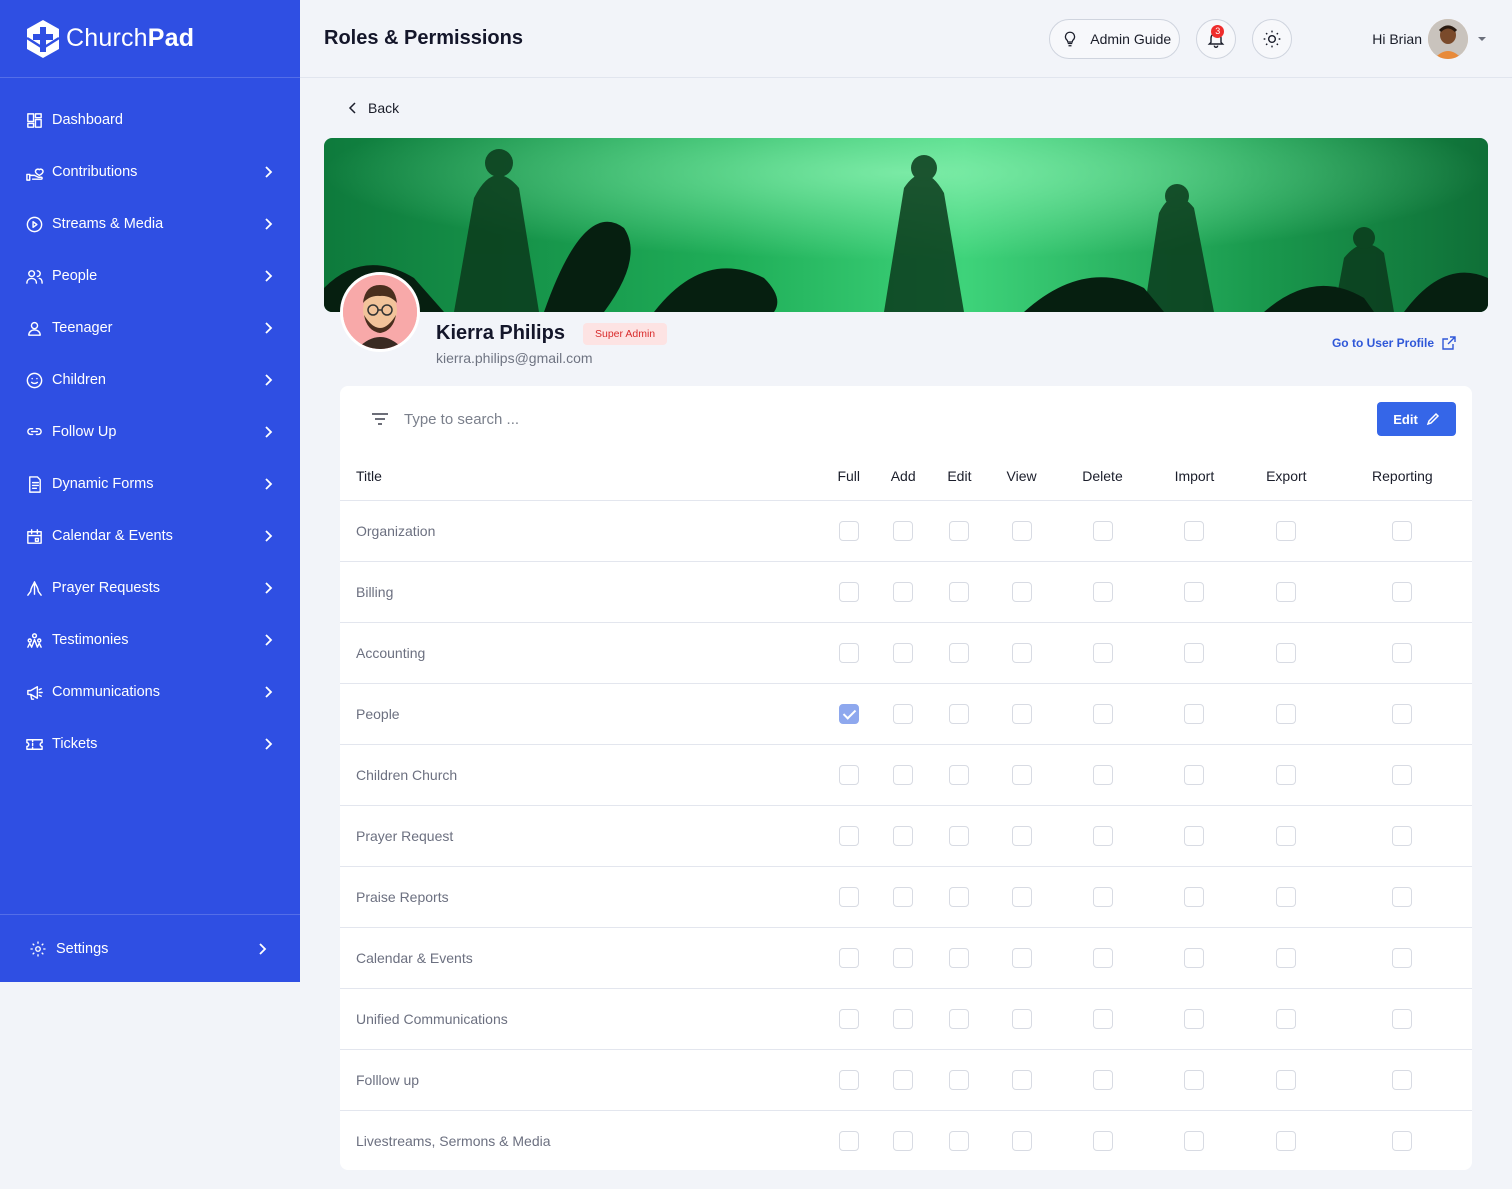 This screenshot has width=1512, height=1189. What do you see at coordinates (1430, 38) in the screenshot?
I see `user-menu: Hi Brian` at bounding box center [1430, 38].